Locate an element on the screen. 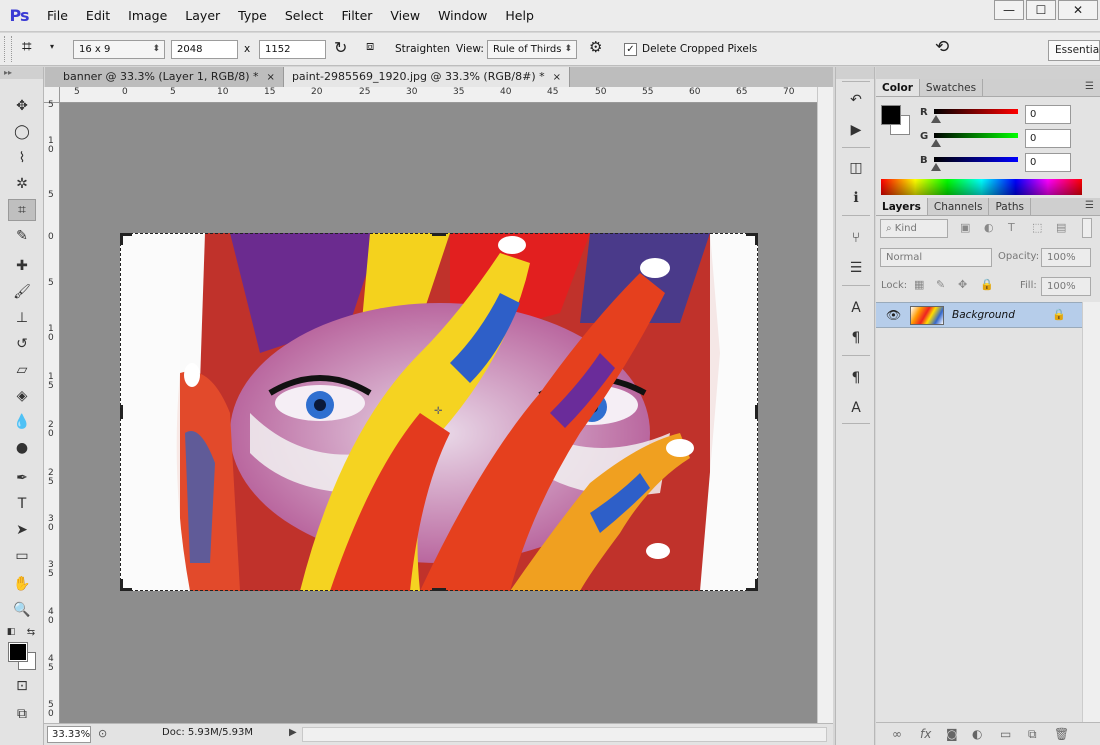 The height and width of the screenshot is (745, 1100). paint-bucket-tool-icon: ◈ is located at coordinates (22, 396).